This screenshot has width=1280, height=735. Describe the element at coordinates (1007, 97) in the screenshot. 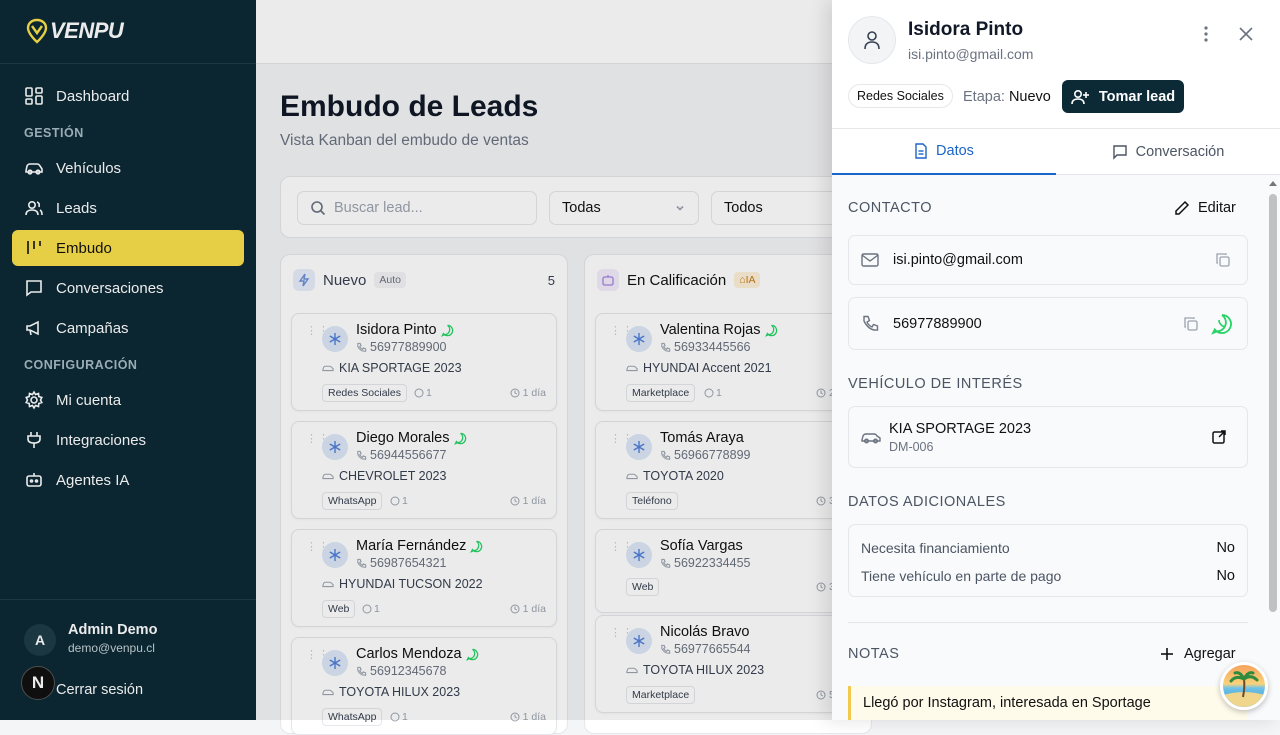

I see `stage-info: Etapa: Nuevo` at that location.